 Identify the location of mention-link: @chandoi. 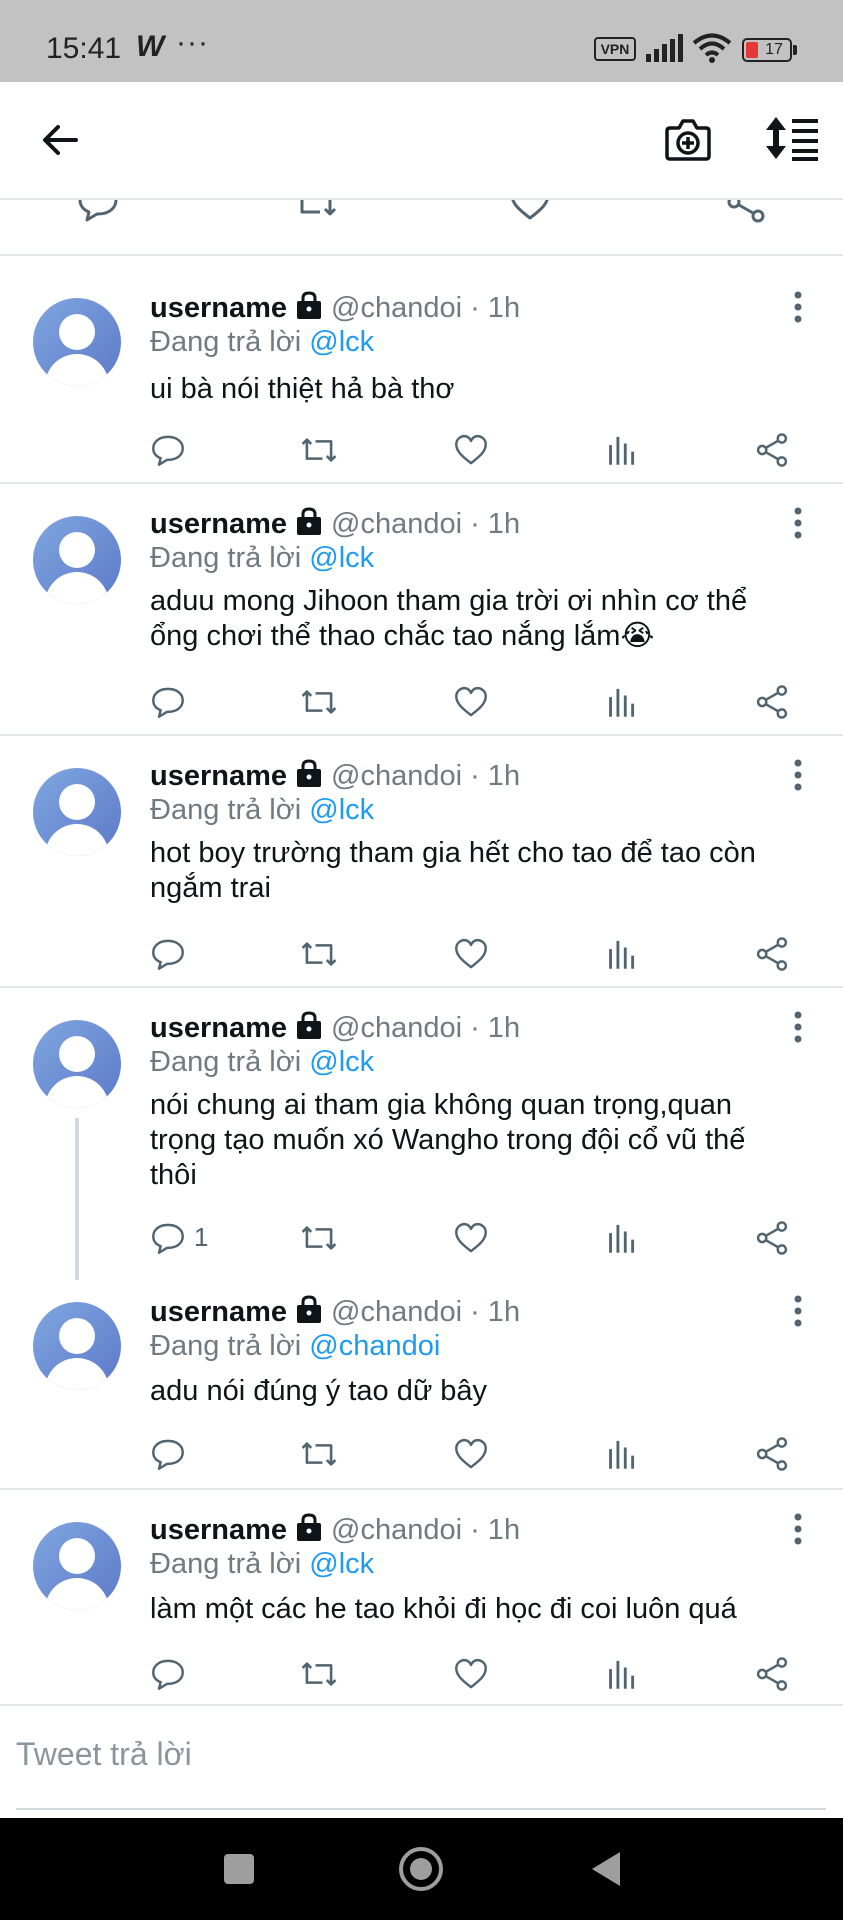
(374, 1346).